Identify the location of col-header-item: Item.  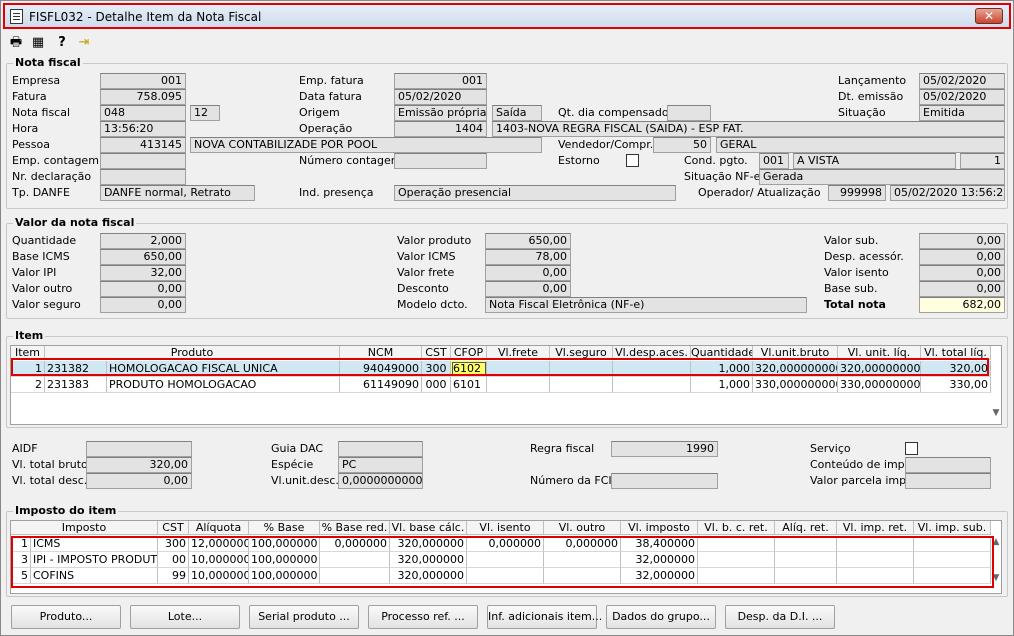
(28, 353).